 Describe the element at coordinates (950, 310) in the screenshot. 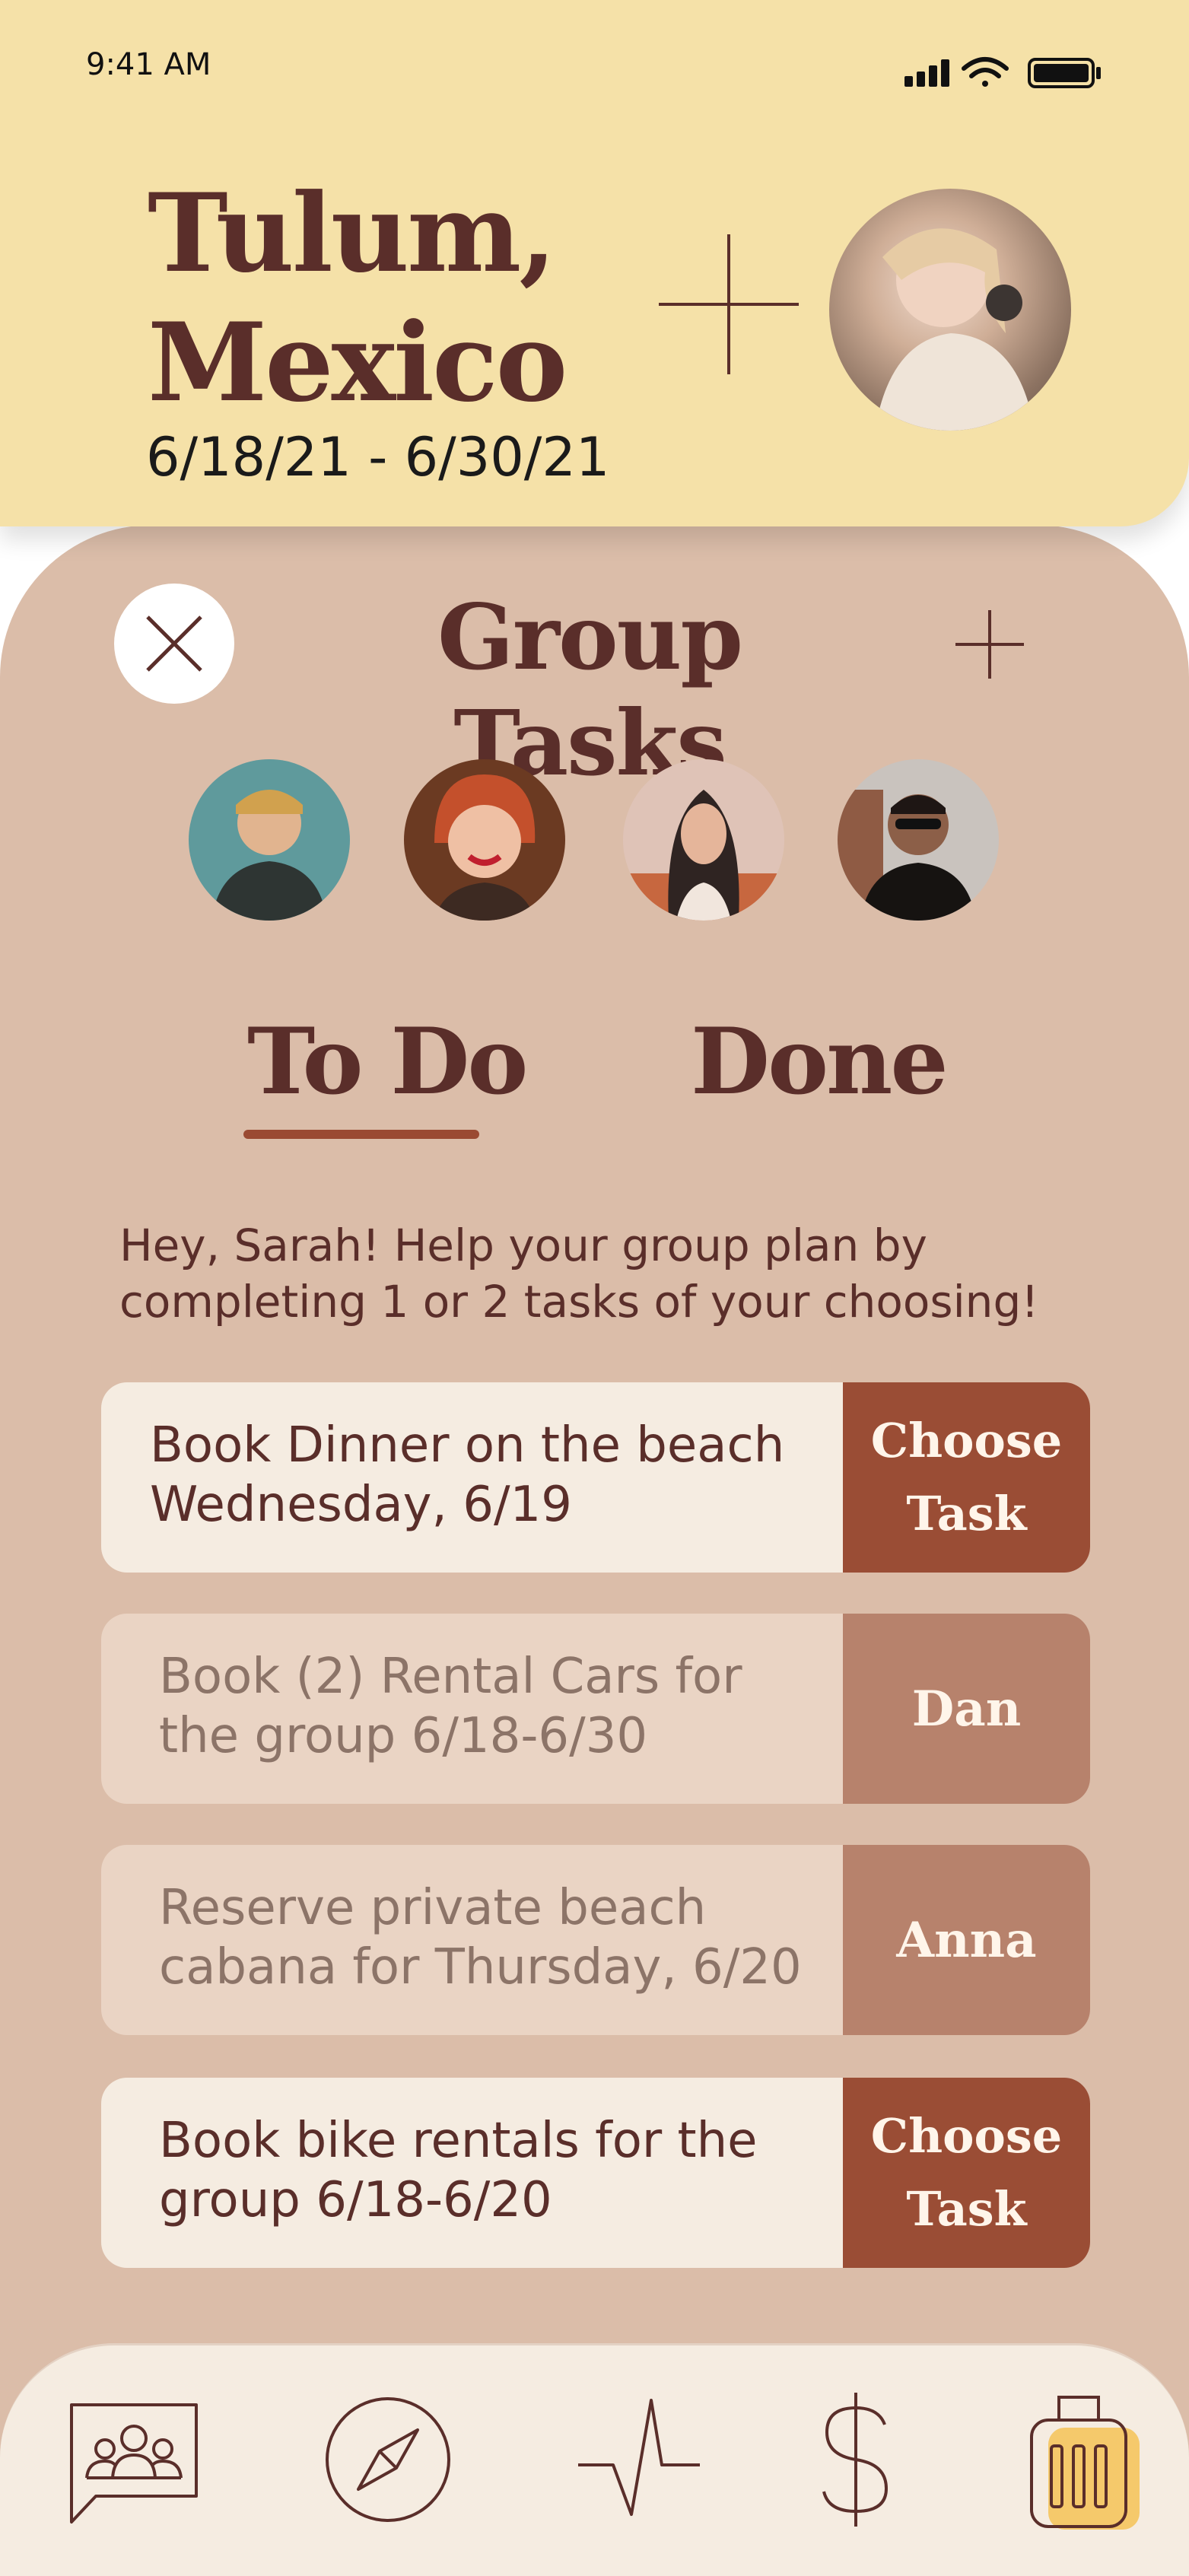

I see `profile-avatar` at that location.